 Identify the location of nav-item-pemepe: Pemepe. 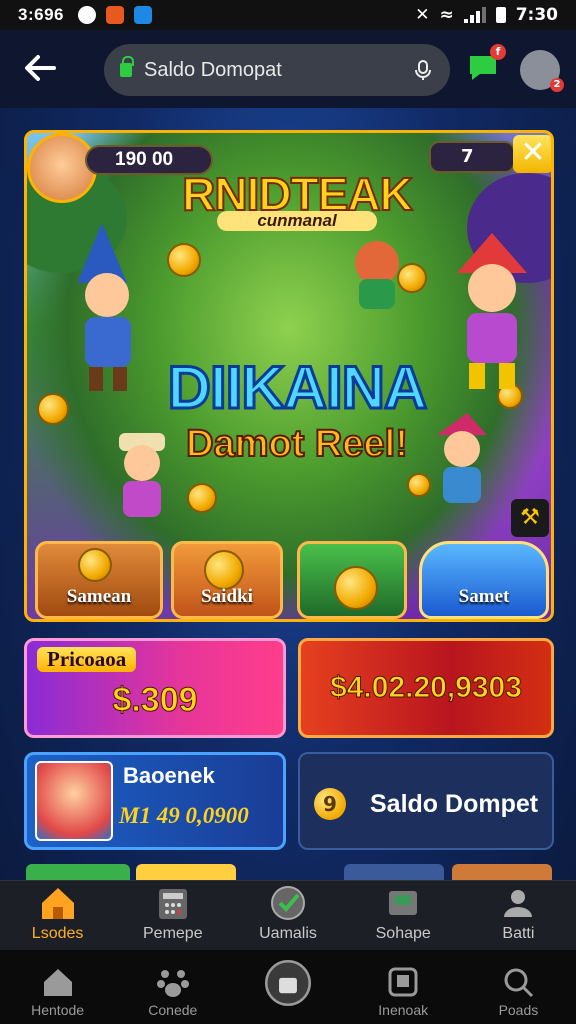
(172, 915).